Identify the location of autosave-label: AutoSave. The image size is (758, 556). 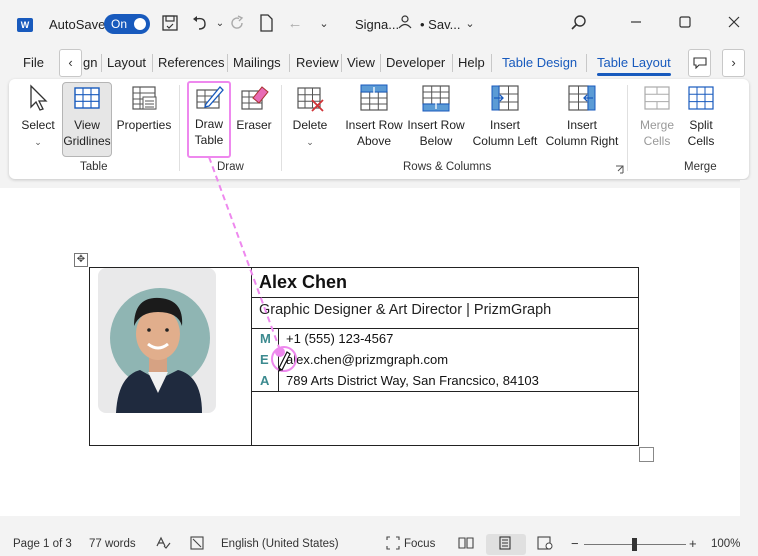
(77, 24).